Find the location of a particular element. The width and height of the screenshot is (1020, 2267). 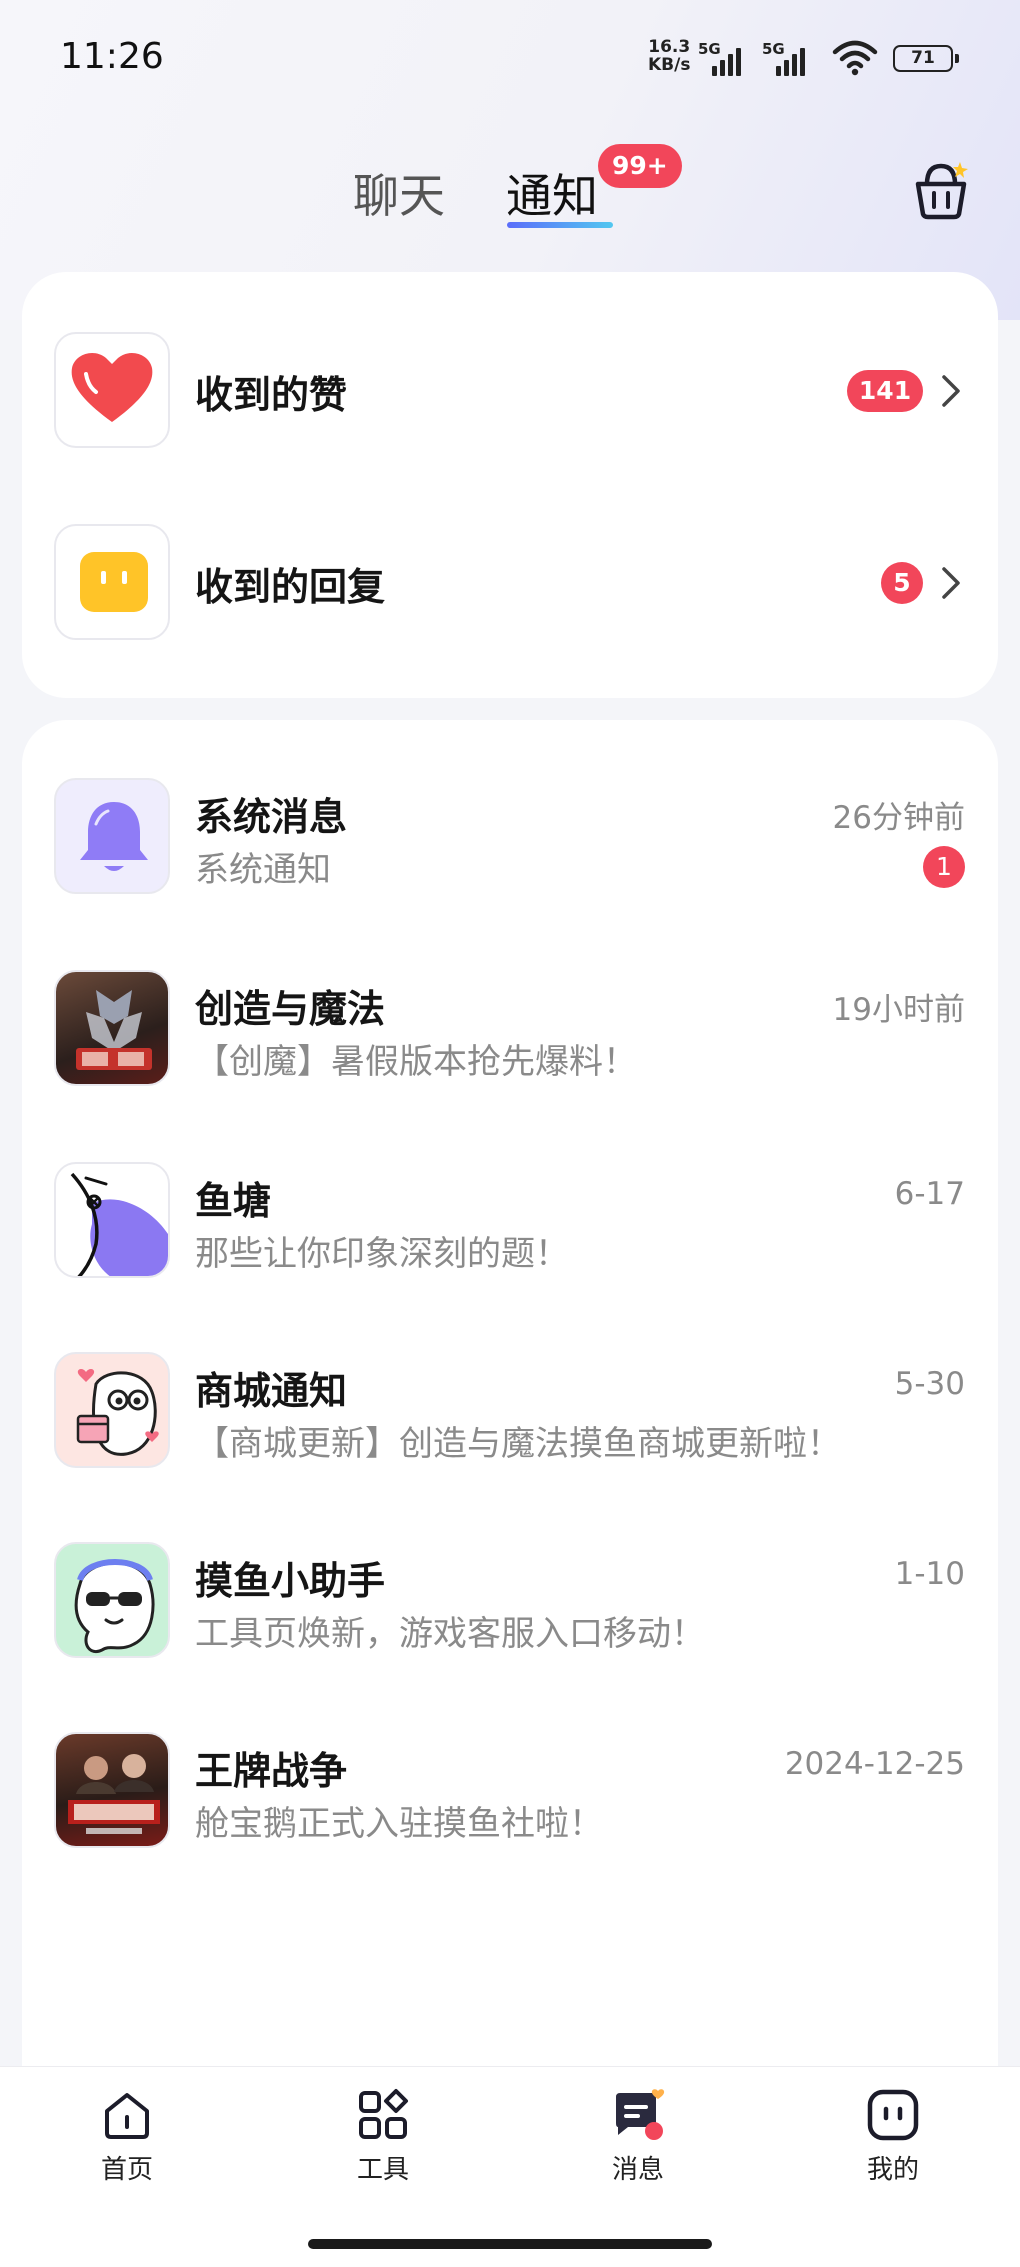

list-item: 摸鱼小助手 工具页焕新，游戏客服入口移动！ 1-10 is located at coordinates (510, 1575).